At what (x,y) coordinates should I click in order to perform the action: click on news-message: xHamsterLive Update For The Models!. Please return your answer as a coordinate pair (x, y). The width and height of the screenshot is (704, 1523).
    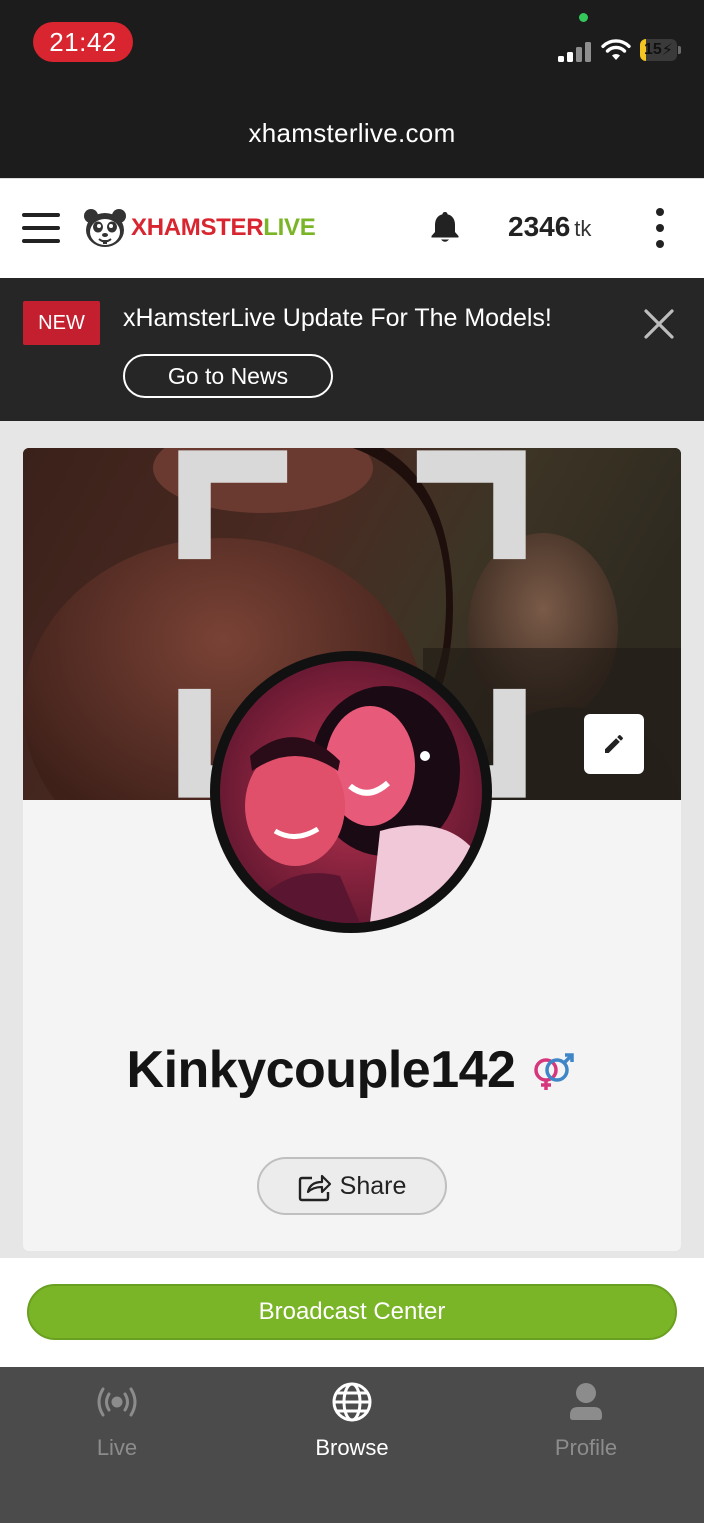
    Looking at the image, I should click on (337, 318).